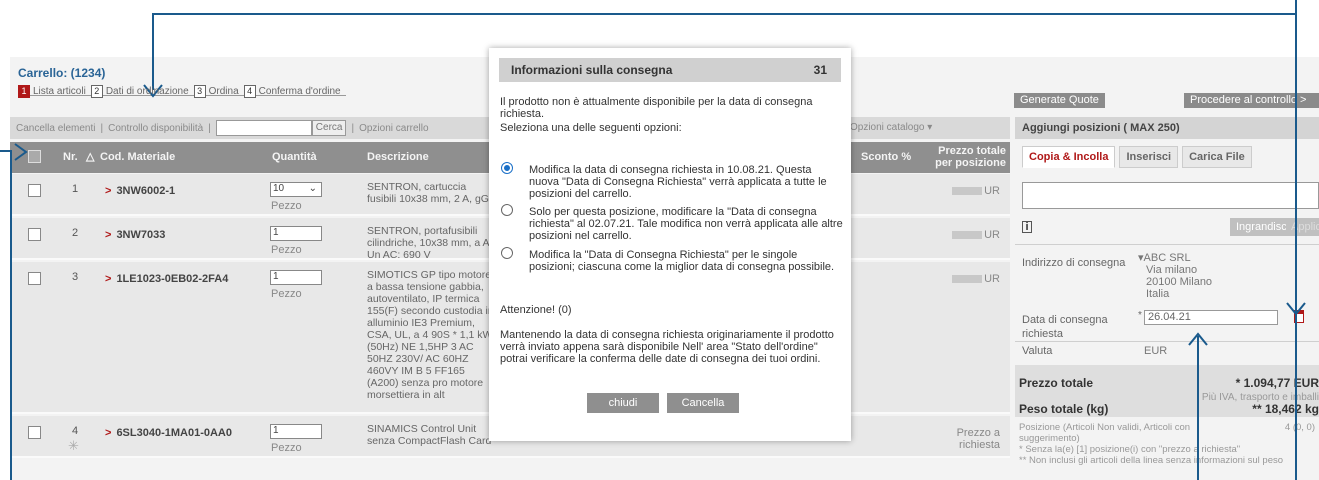 The width and height of the screenshot is (1319, 480). Describe the element at coordinates (62, 73) in the screenshot. I see `cart-title: Carrello: (1234)` at that location.